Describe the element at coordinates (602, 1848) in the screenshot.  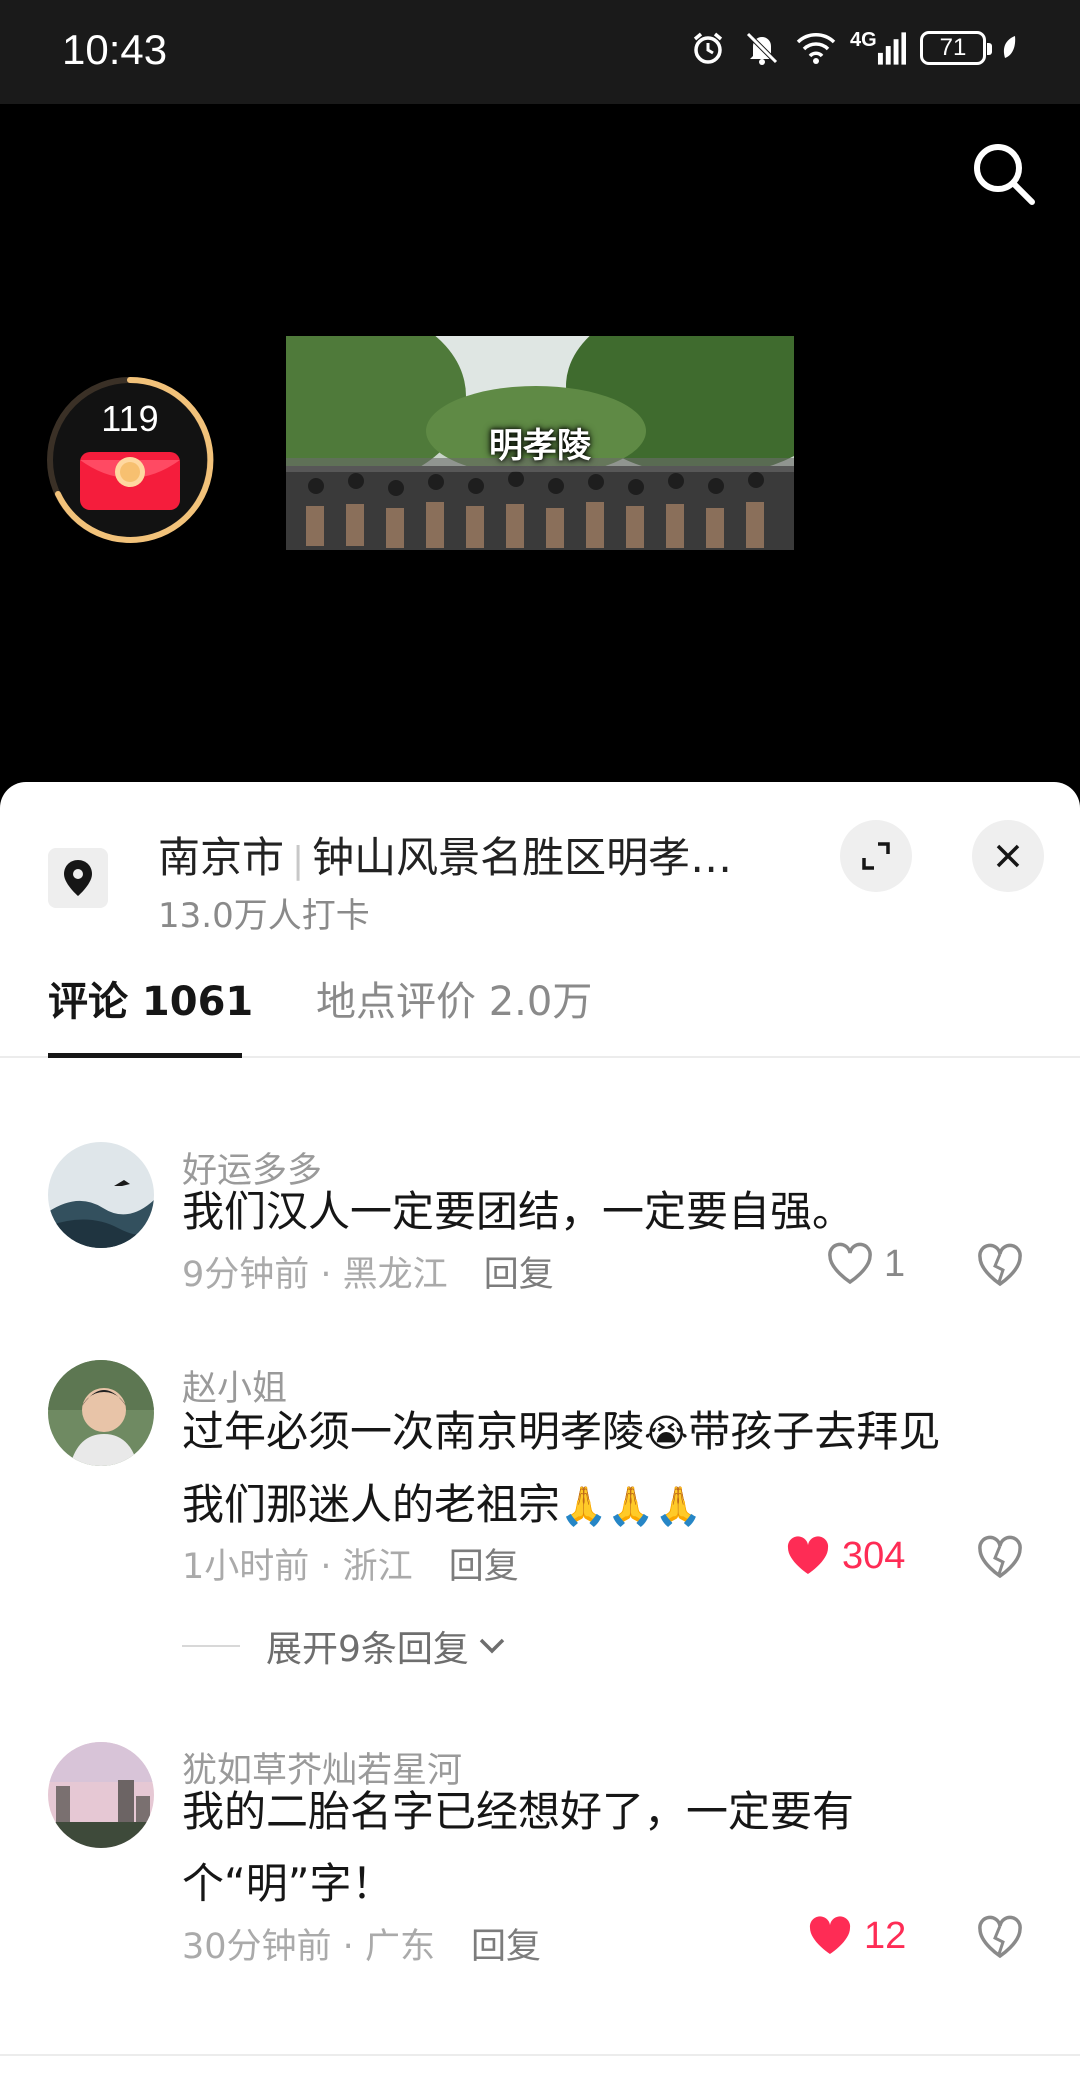
I see `comment-text: 我的二胎名字已经想好了，一定要有 个“明”字！` at that location.